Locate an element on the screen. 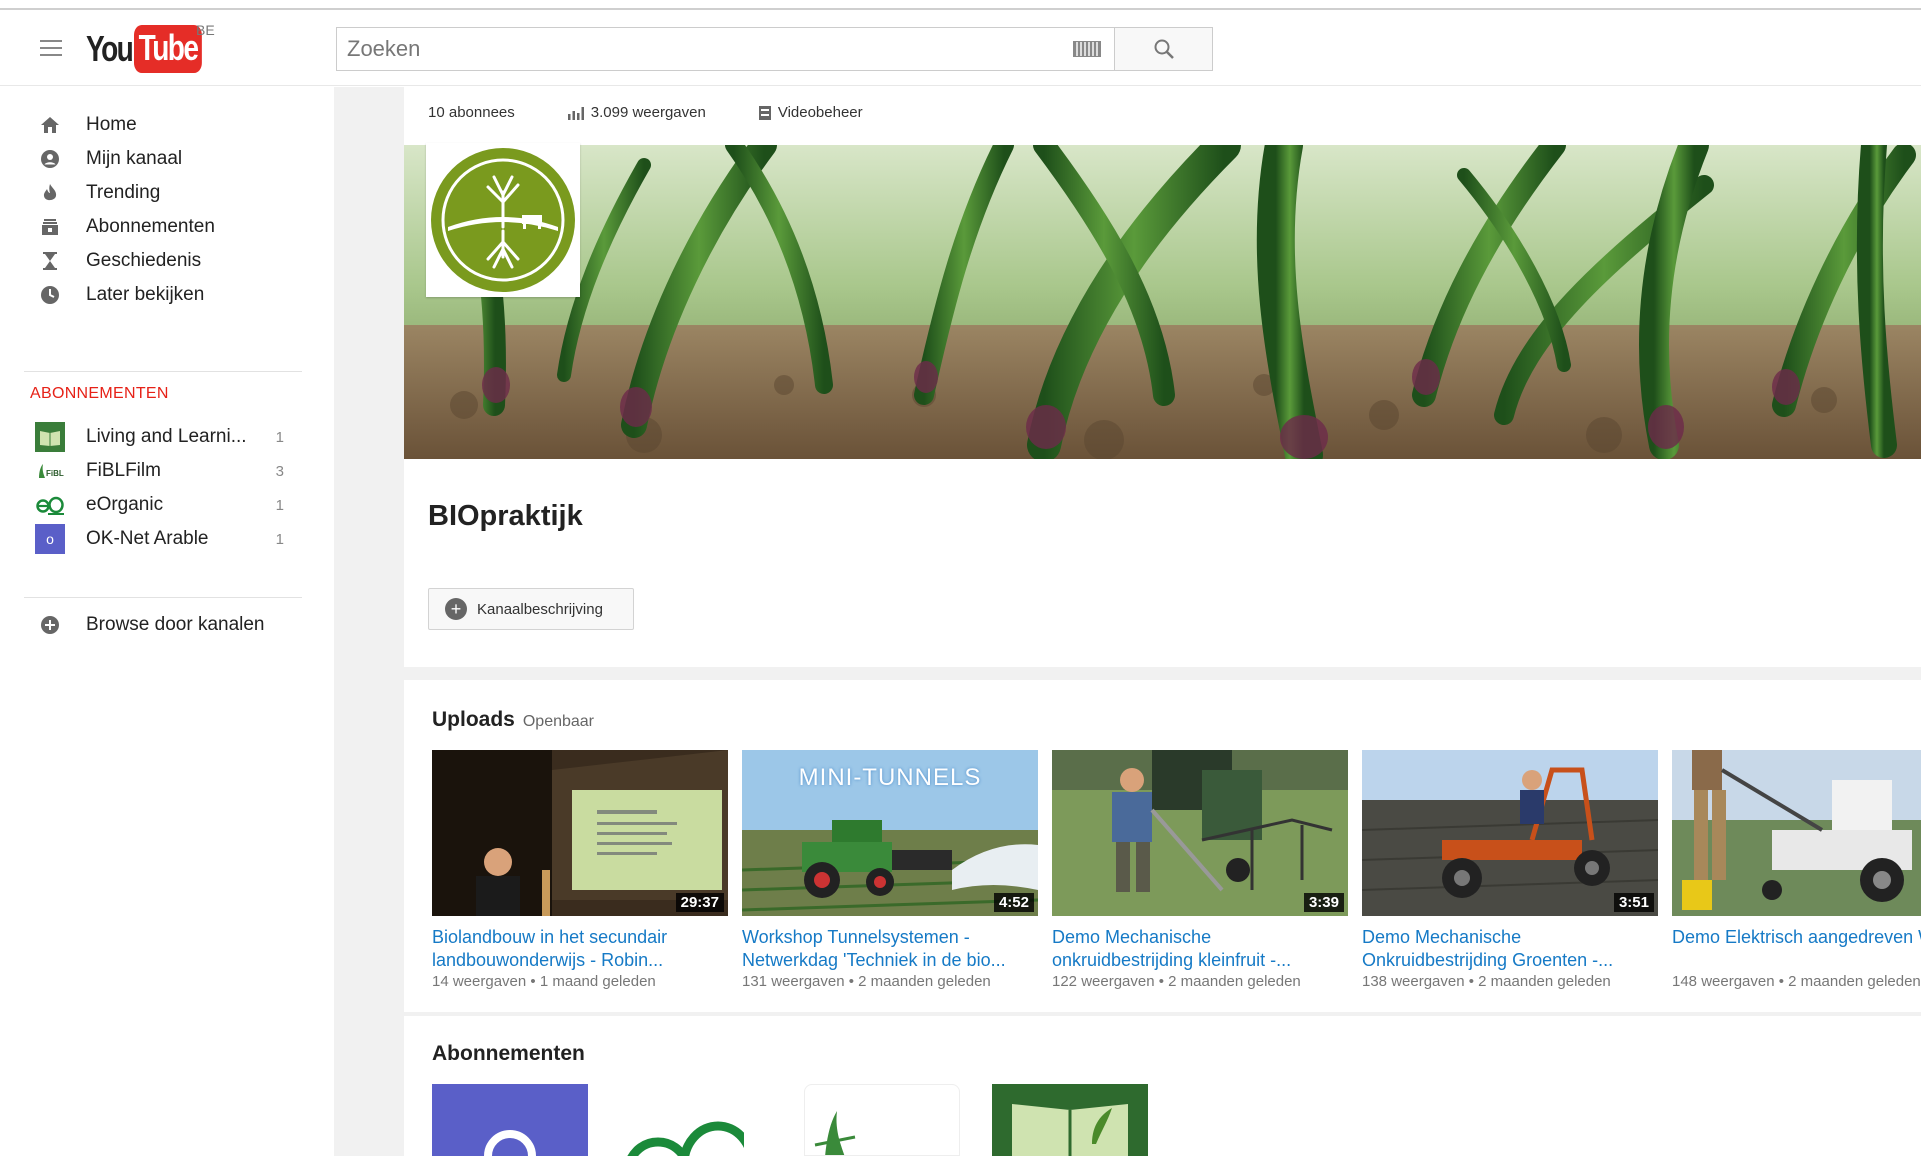  sidebar-item-subscriptions: Abonnementen is located at coordinates (169, 227).